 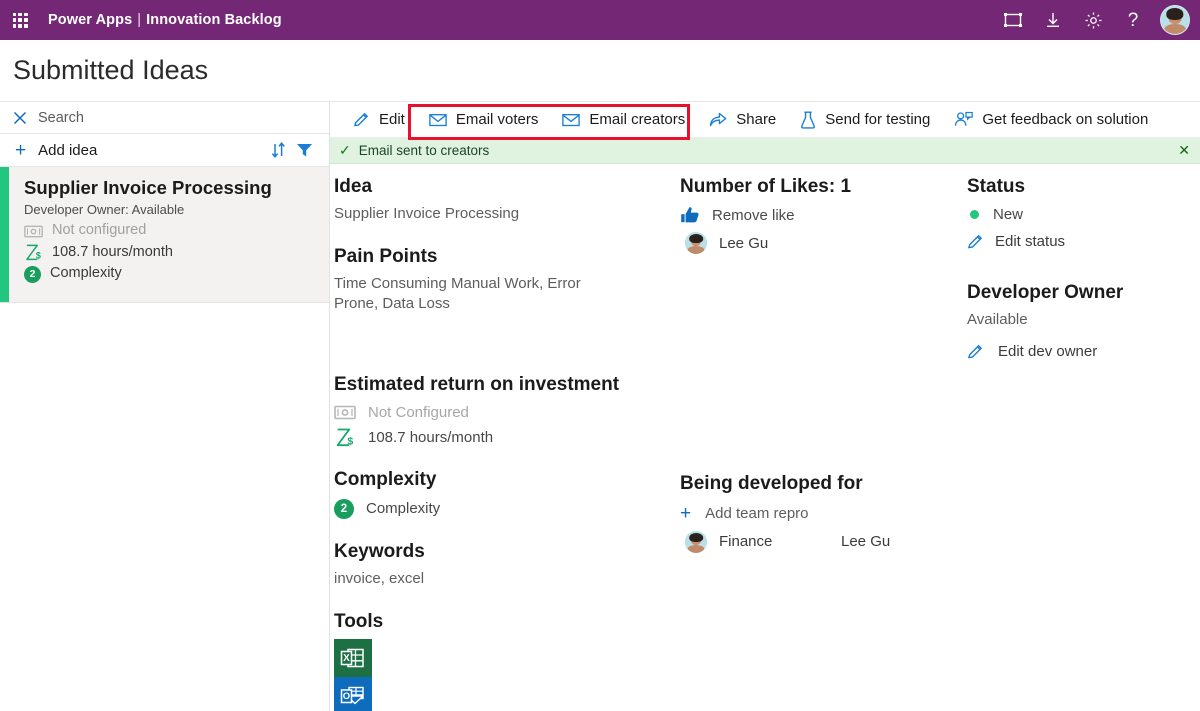 What do you see at coordinates (996, 186) in the screenshot?
I see `status-heading: Status` at bounding box center [996, 186].